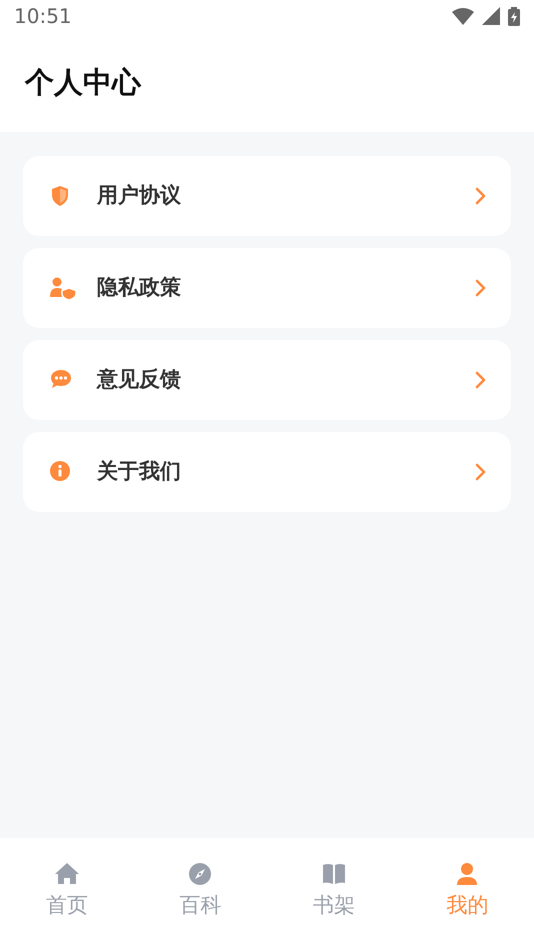 This screenshot has height=949, width=534. Describe the element at coordinates (334, 874) in the screenshot. I see `book-icon` at that location.